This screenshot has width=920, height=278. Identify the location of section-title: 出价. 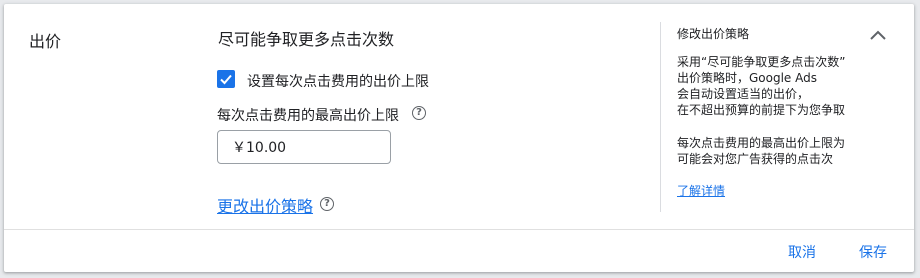
(45, 41).